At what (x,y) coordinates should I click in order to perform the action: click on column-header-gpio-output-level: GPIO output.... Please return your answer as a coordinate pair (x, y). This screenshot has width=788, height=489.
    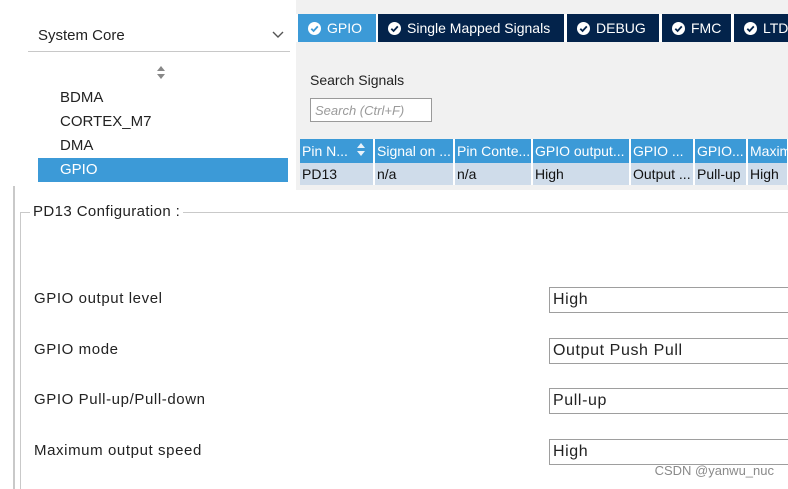
    Looking at the image, I should click on (581, 151).